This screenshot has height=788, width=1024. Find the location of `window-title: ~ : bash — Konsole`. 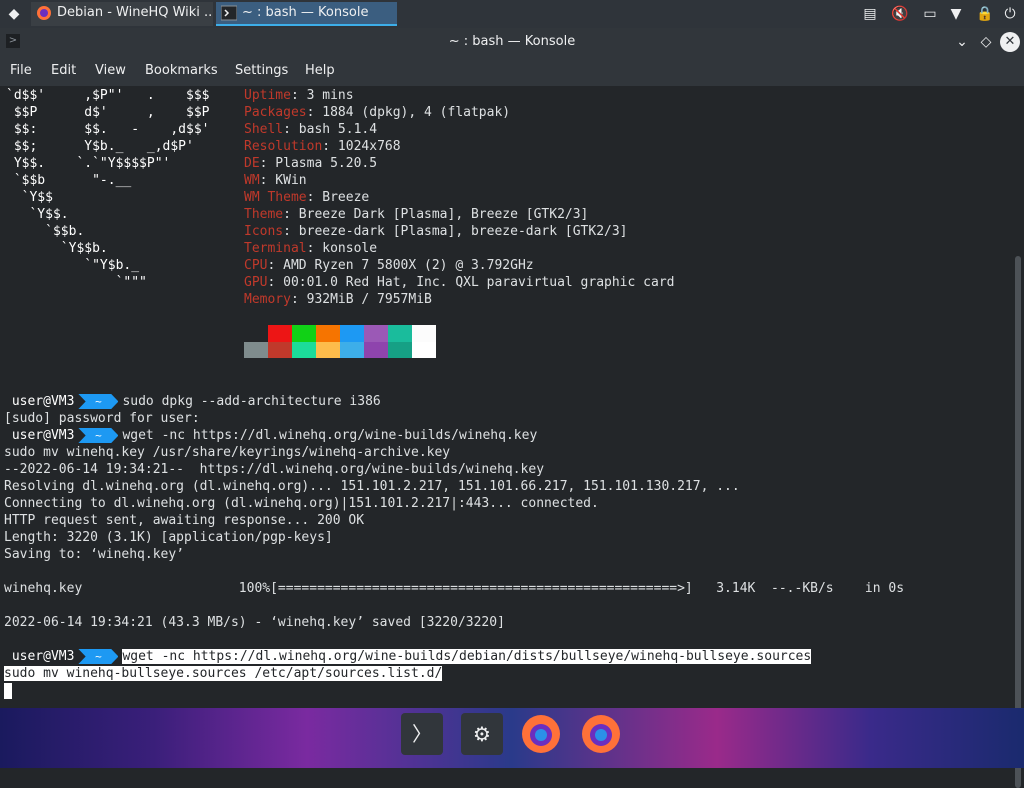

window-title: ~ : bash — Konsole is located at coordinates (512, 41).